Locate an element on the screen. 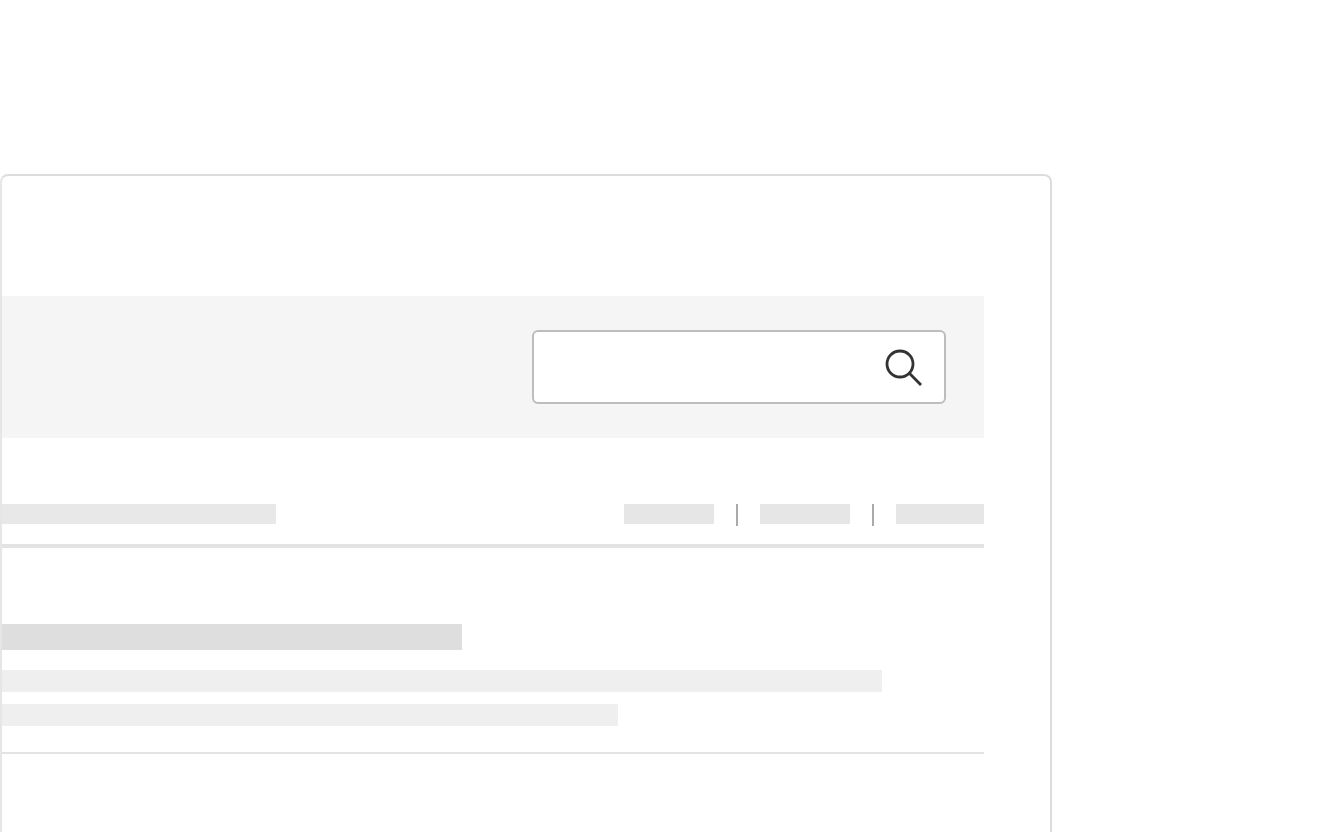  search-icon is located at coordinates (904, 367).